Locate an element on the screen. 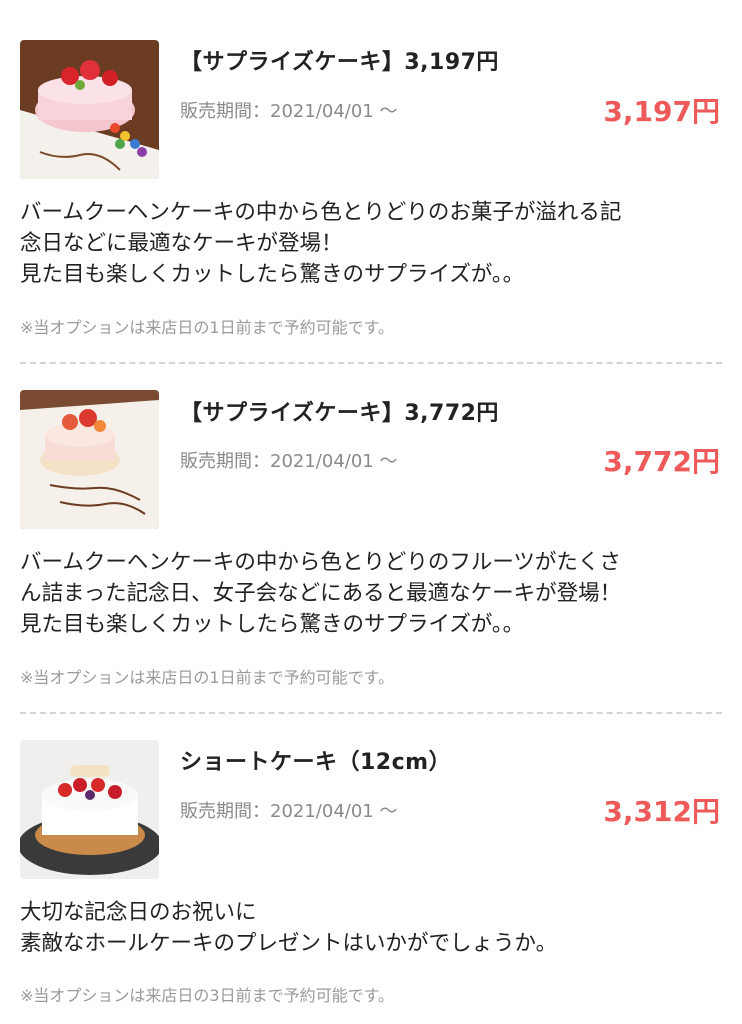 This screenshot has height=1024, width=742. description-line: 念日などに最適なケーキが登場！ is located at coordinates (181, 243).